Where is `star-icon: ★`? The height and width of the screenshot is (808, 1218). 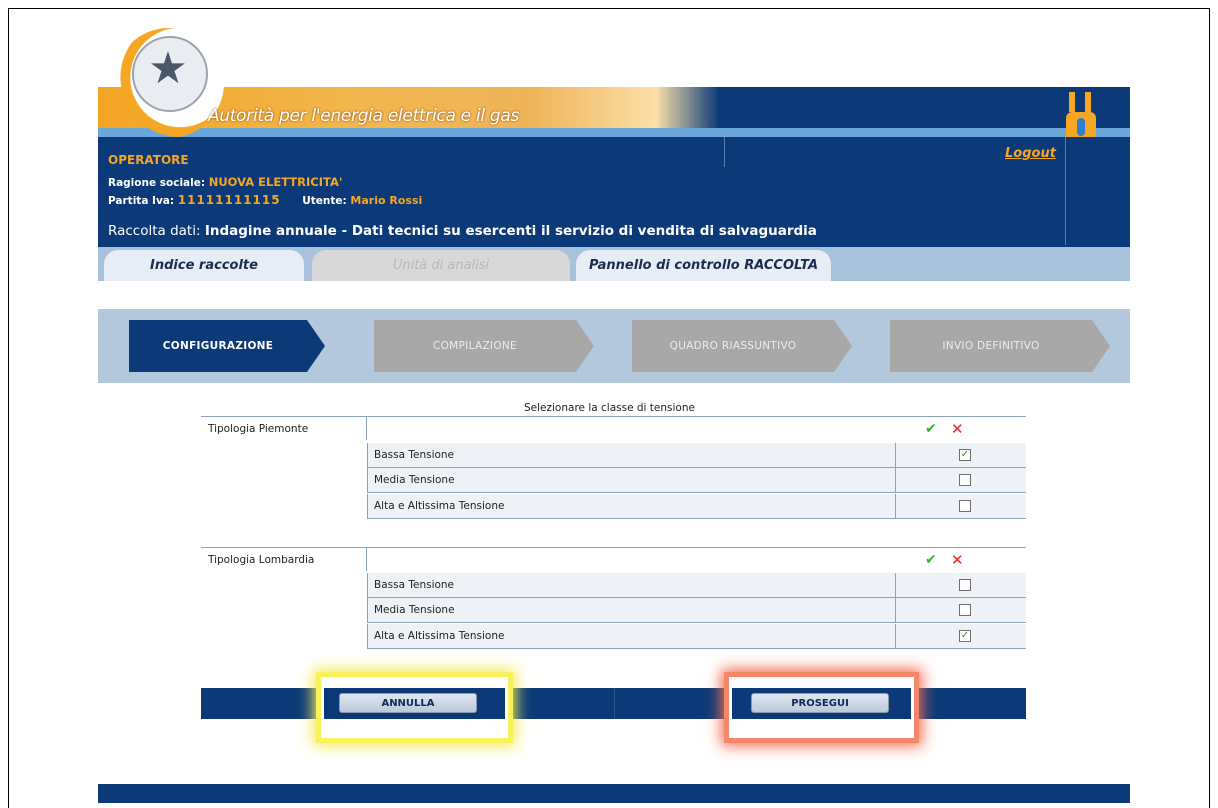 star-icon: ★ is located at coordinates (168, 68).